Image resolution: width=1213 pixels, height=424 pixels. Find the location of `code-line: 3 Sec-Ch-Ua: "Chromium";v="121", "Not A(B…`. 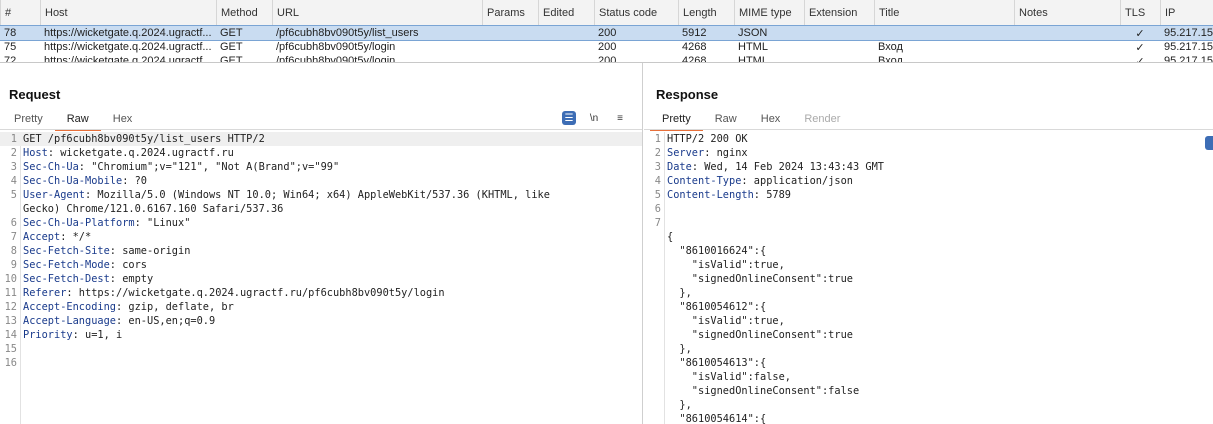

code-line: 3 Sec-Ch-Ua: "Chromium";v="121", "Not A(B… is located at coordinates (321, 167).